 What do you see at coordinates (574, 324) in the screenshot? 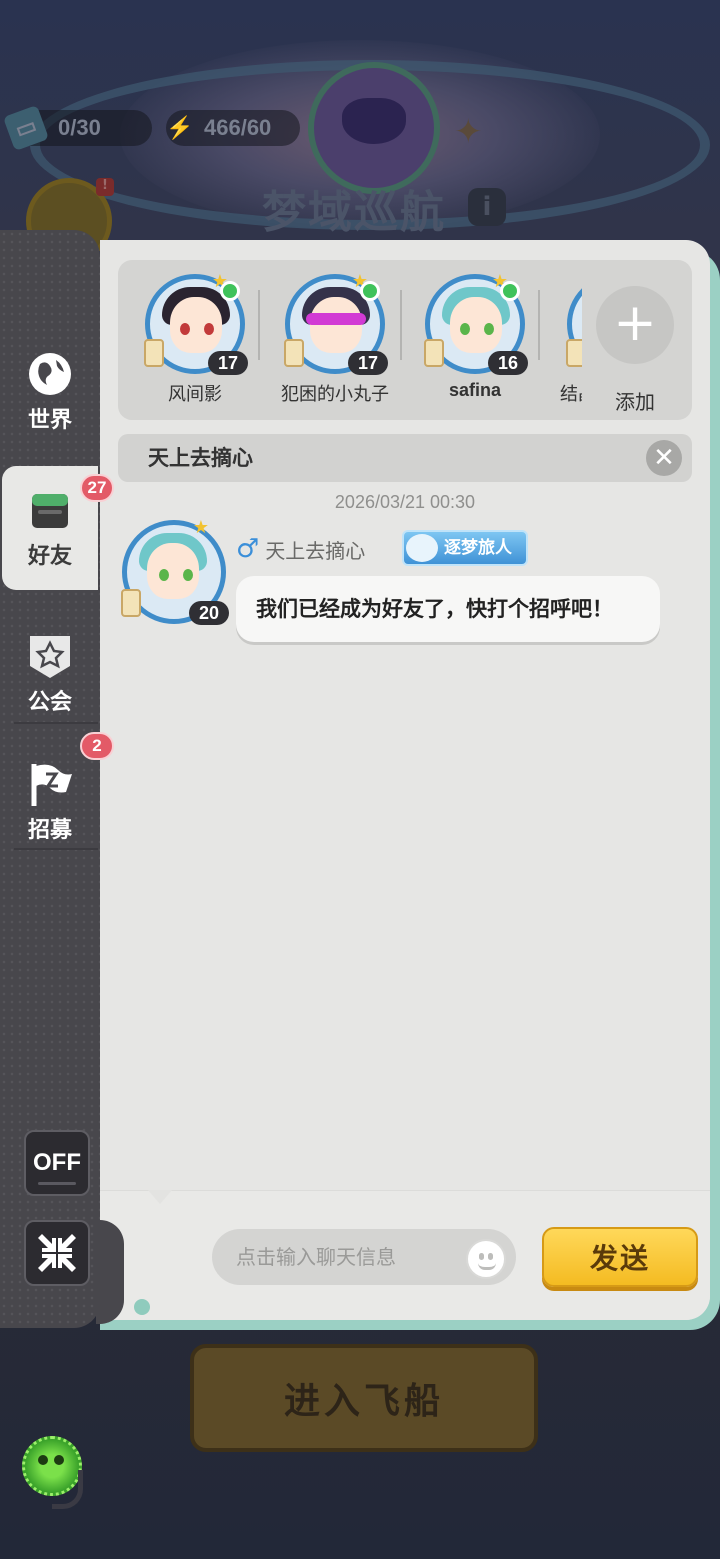
I see `avatar` at bounding box center [574, 324].